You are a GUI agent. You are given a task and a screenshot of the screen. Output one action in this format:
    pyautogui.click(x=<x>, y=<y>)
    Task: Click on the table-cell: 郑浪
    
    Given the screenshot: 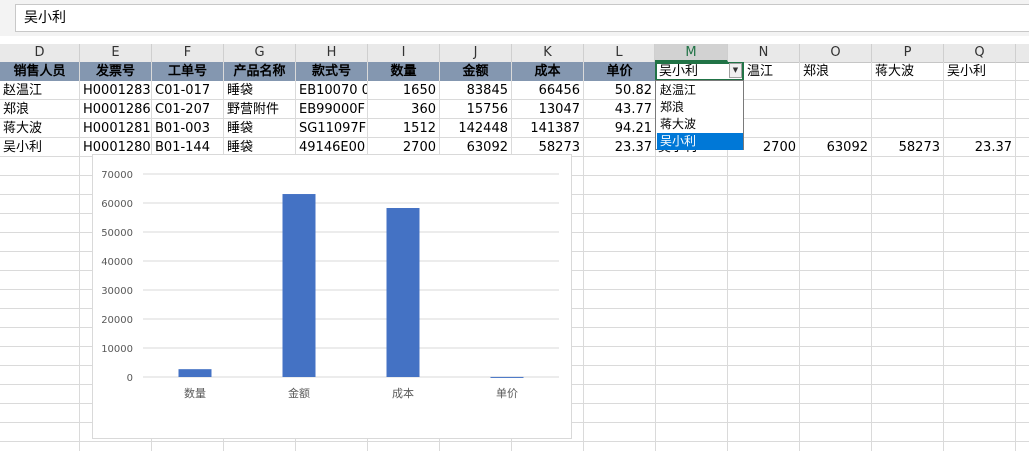 What is the action you would take?
    pyautogui.click(x=39, y=109)
    